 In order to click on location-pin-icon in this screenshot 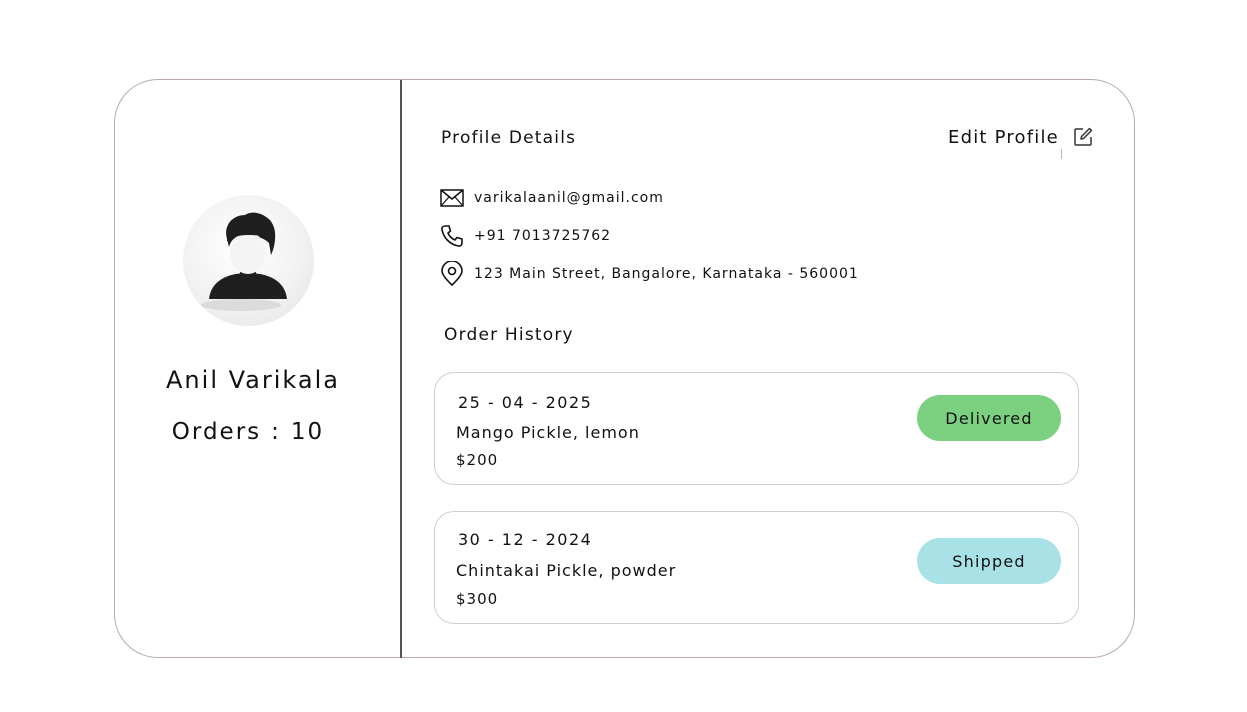, I will do `click(452, 274)`.